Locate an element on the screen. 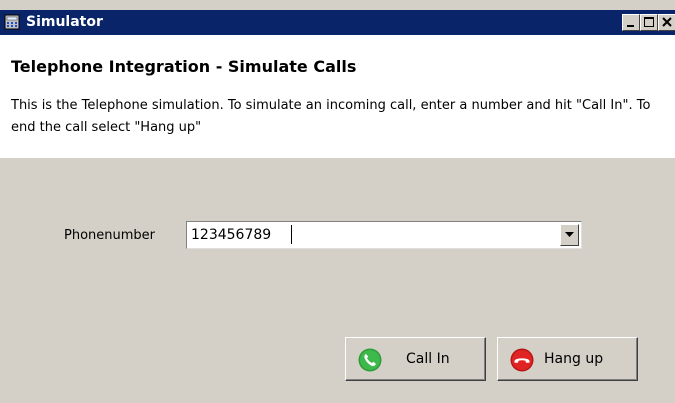 The image size is (675, 403). close-icon is located at coordinates (667, 22).